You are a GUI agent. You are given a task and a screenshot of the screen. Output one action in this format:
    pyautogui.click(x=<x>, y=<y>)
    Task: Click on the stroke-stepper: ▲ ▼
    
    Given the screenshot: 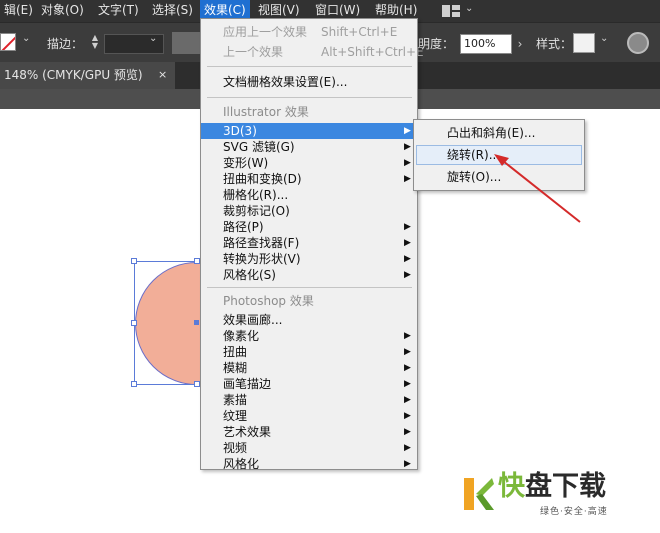 What is the action you would take?
    pyautogui.click(x=95, y=43)
    